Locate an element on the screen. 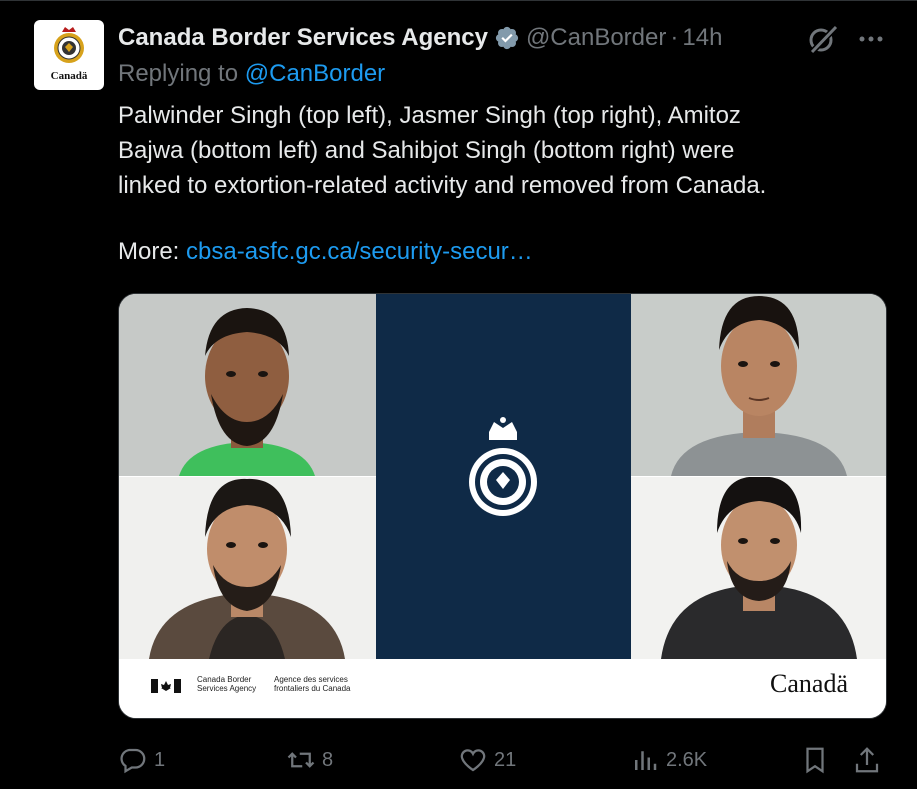 This screenshot has width=917, height=789. more-label: More: is located at coordinates (149, 251).